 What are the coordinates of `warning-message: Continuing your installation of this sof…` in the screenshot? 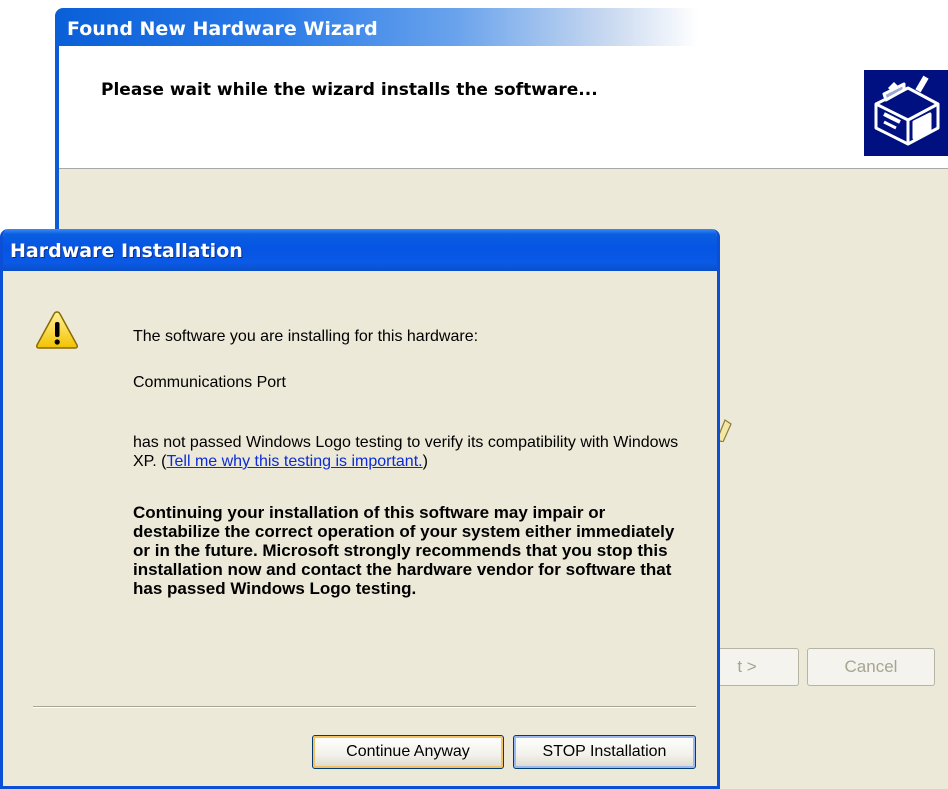 It's located at (404, 550).